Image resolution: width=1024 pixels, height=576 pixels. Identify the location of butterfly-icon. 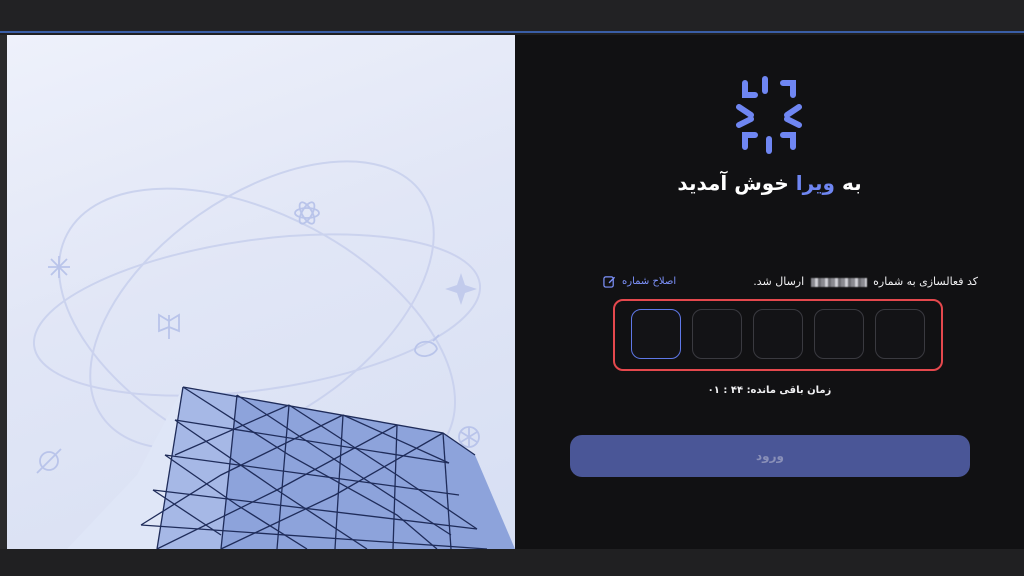
(169, 326).